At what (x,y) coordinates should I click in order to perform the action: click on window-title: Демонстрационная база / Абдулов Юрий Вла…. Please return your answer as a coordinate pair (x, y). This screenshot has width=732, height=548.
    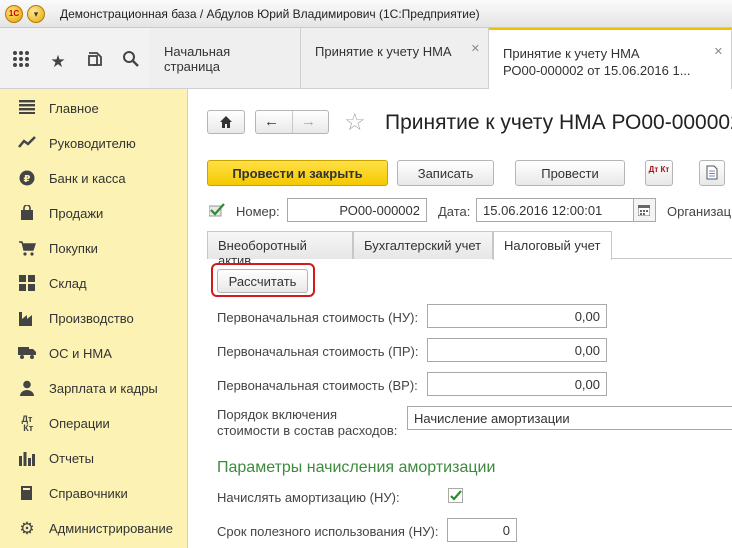
    Looking at the image, I should click on (270, 14).